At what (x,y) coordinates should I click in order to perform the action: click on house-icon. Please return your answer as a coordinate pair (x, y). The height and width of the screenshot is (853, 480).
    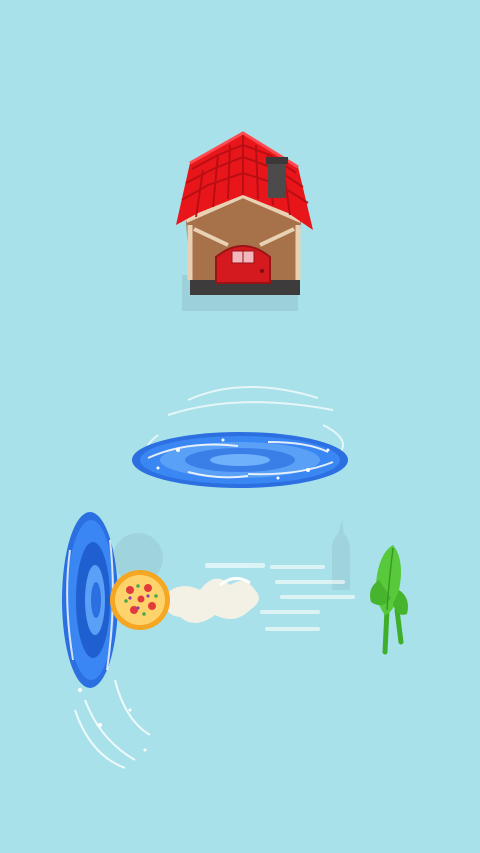
    Looking at the image, I should click on (243, 220).